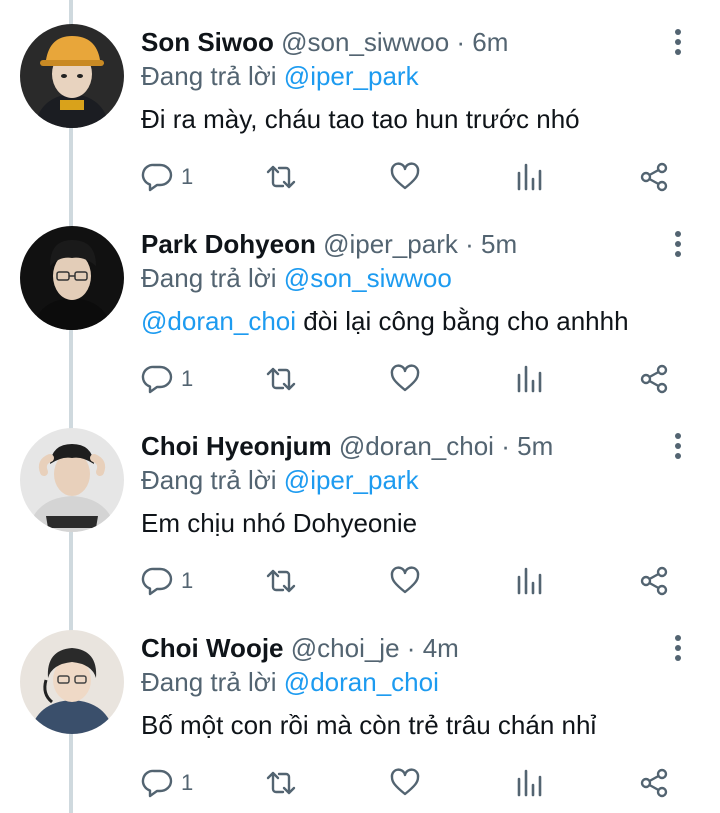 Image resolution: width=720 pixels, height=813 pixels. What do you see at coordinates (441, 648) in the screenshot?
I see `timestamp: 4m` at bounding box center [441, 648].